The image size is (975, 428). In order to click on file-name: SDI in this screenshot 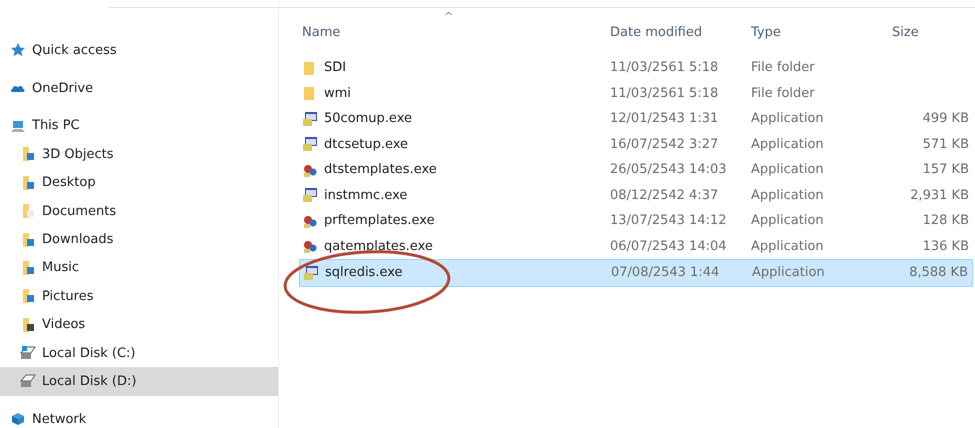, I will do `click(335, 68)`.